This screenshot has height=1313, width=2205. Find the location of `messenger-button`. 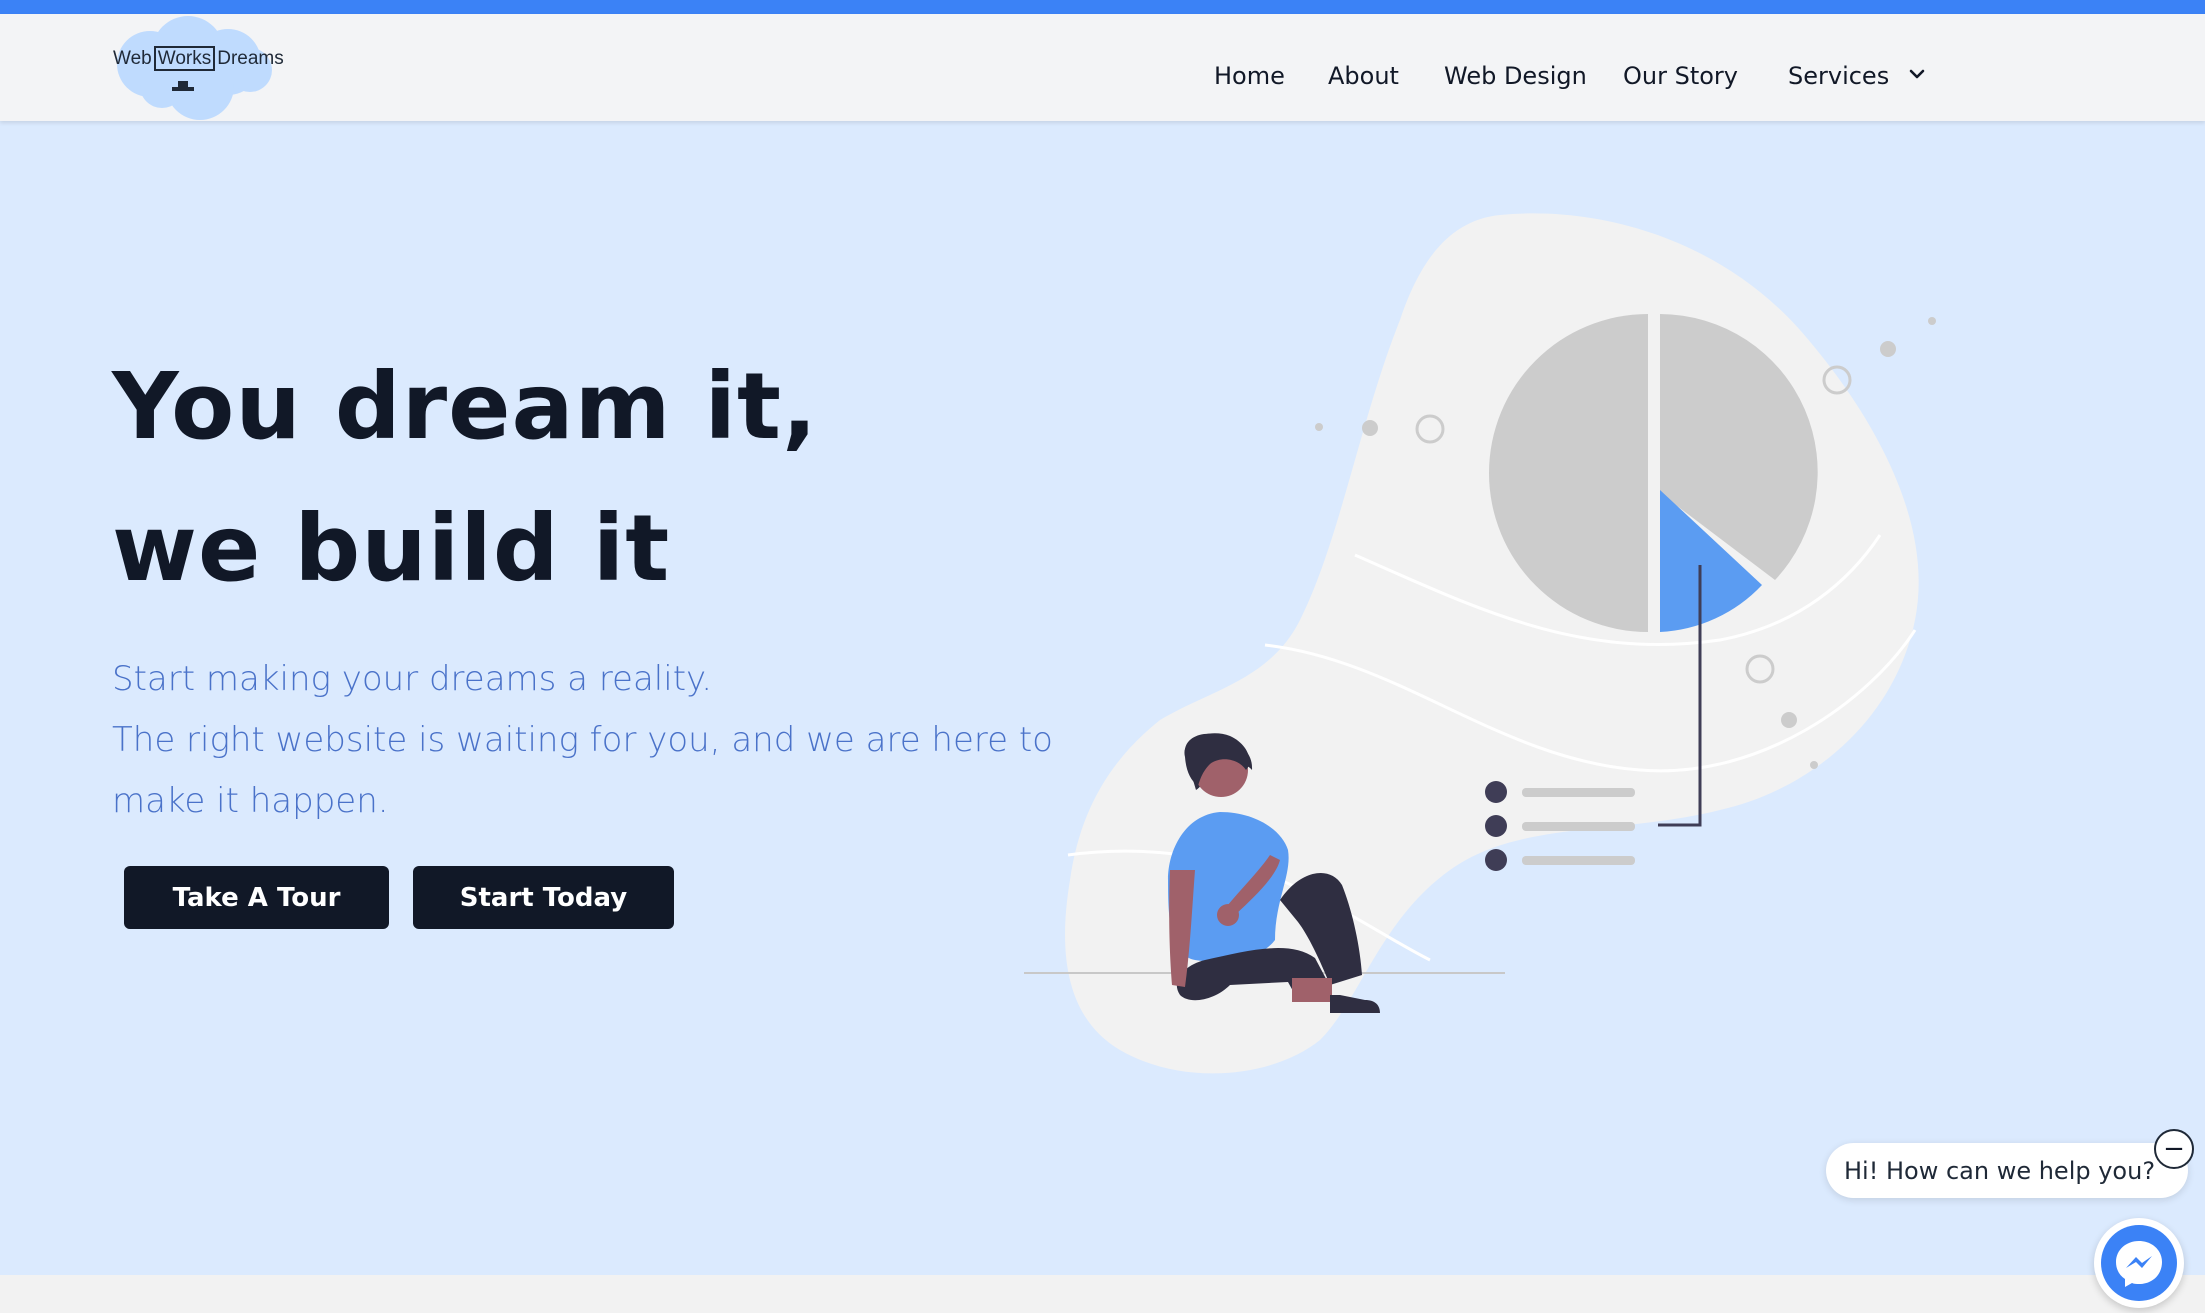

messenger-button is located at coordinates (2139, 1263).